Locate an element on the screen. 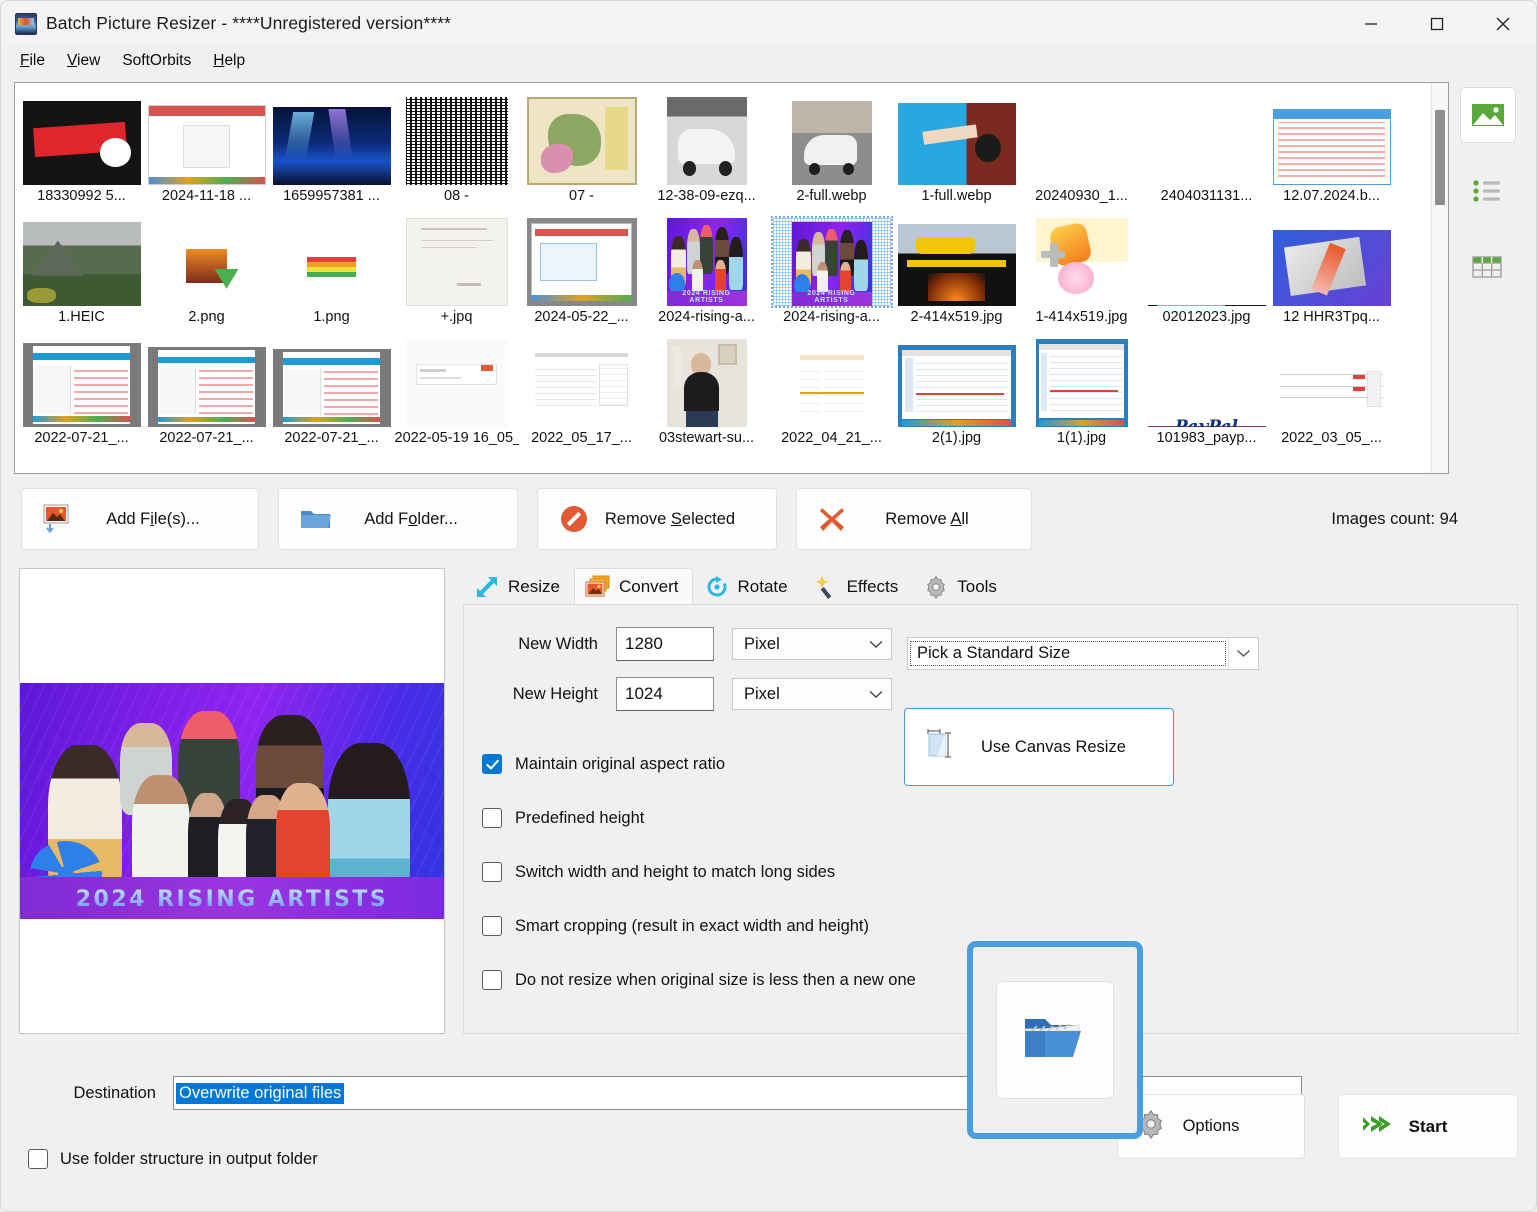 The image size is (1537, 1212). tab-tools: Tools is located at coordinates (961, 586).